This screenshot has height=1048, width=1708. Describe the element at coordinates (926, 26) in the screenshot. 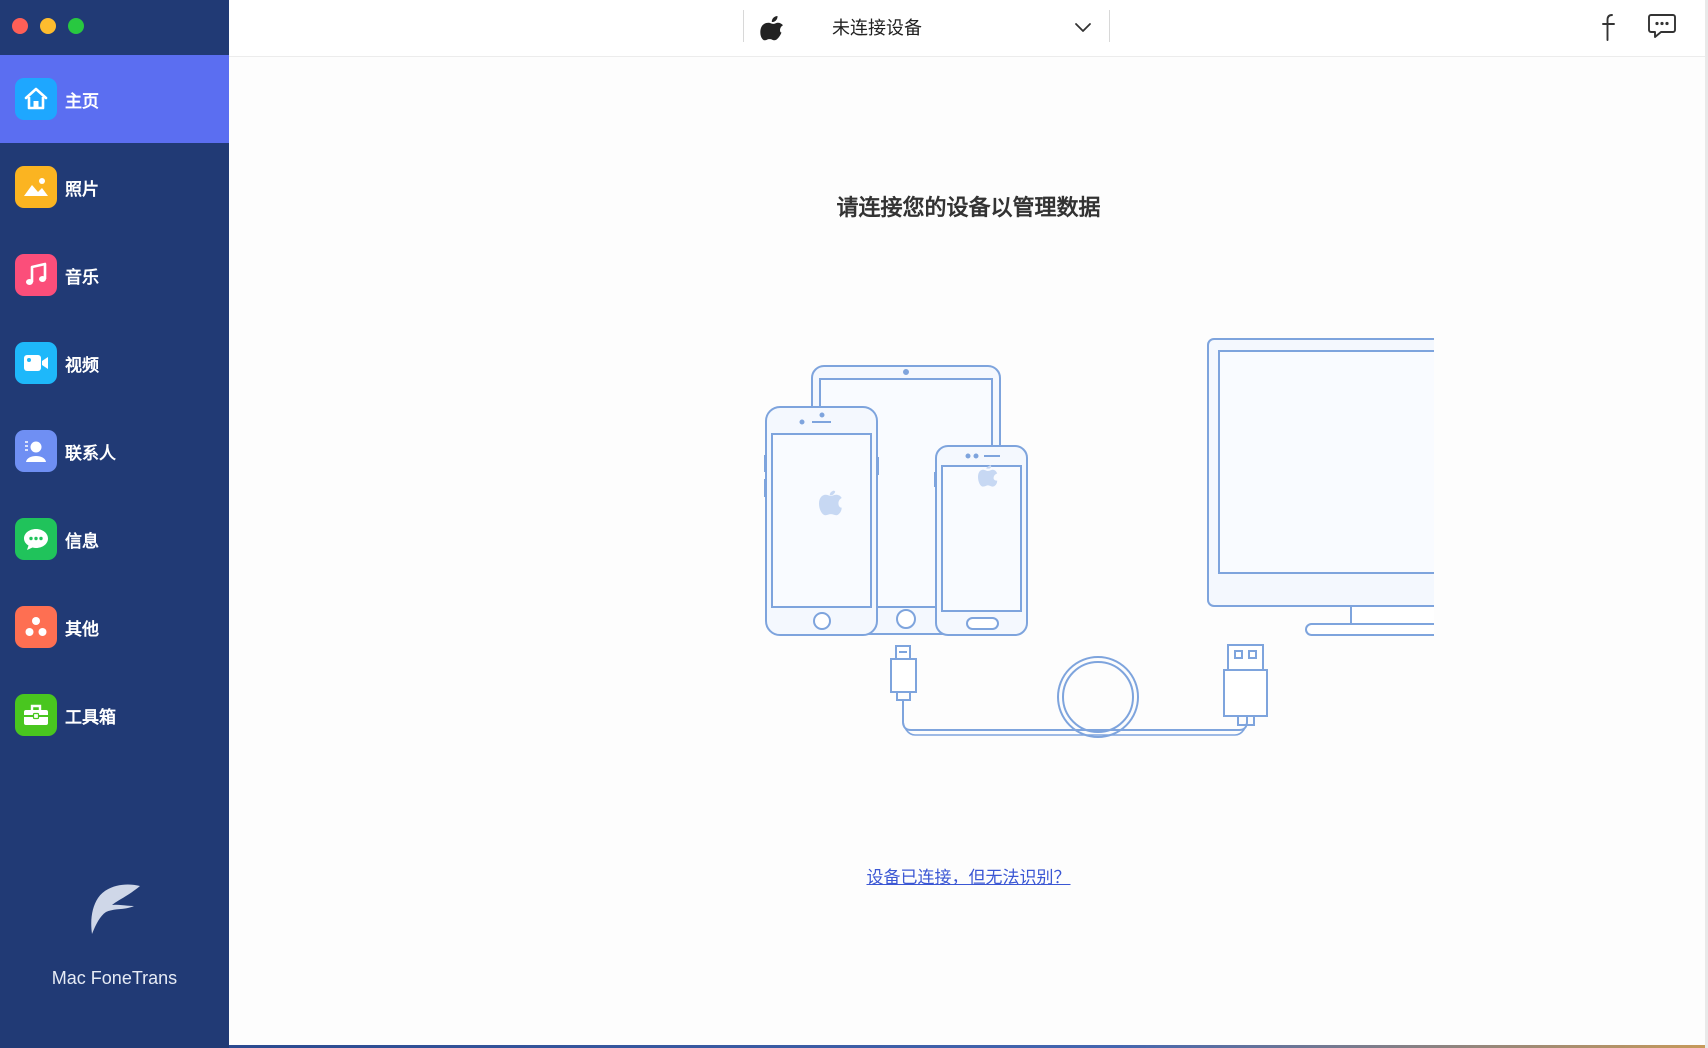

I see `device-selector: 未连接设备` at that location.